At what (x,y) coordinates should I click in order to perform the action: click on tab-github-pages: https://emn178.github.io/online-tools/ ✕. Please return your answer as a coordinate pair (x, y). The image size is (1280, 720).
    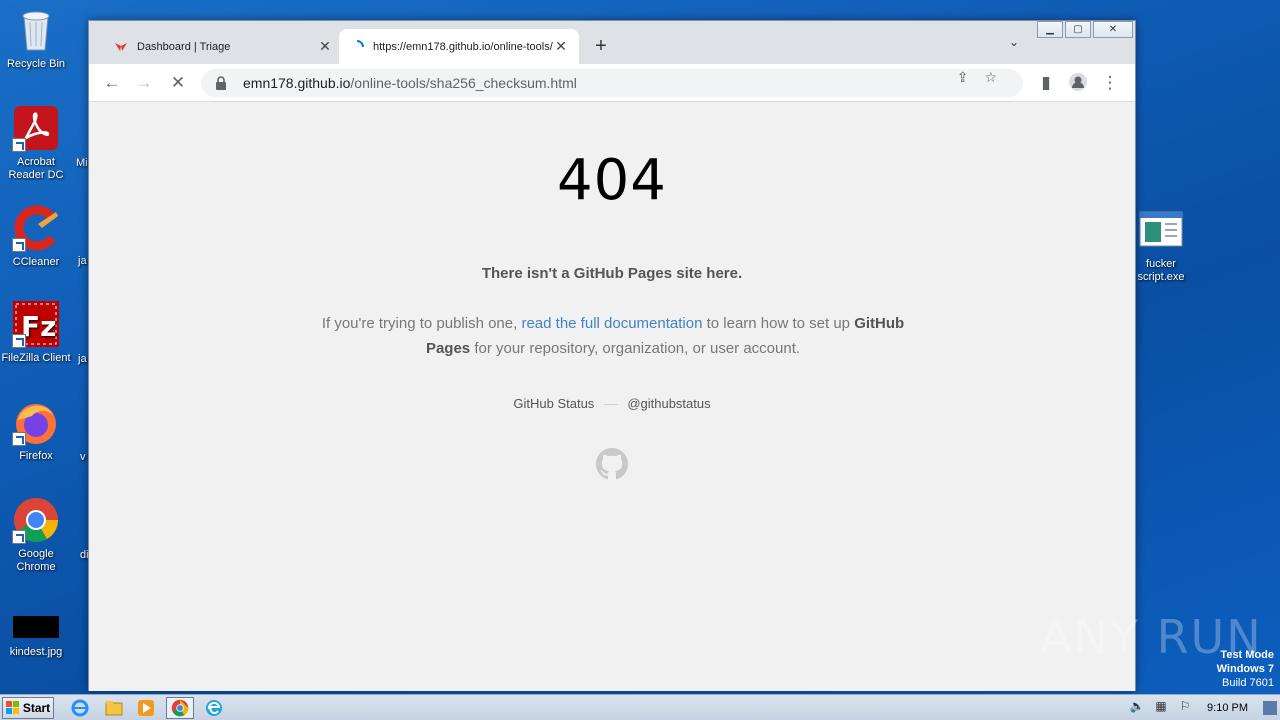
    Looking at the image, I should click on (459, 46).